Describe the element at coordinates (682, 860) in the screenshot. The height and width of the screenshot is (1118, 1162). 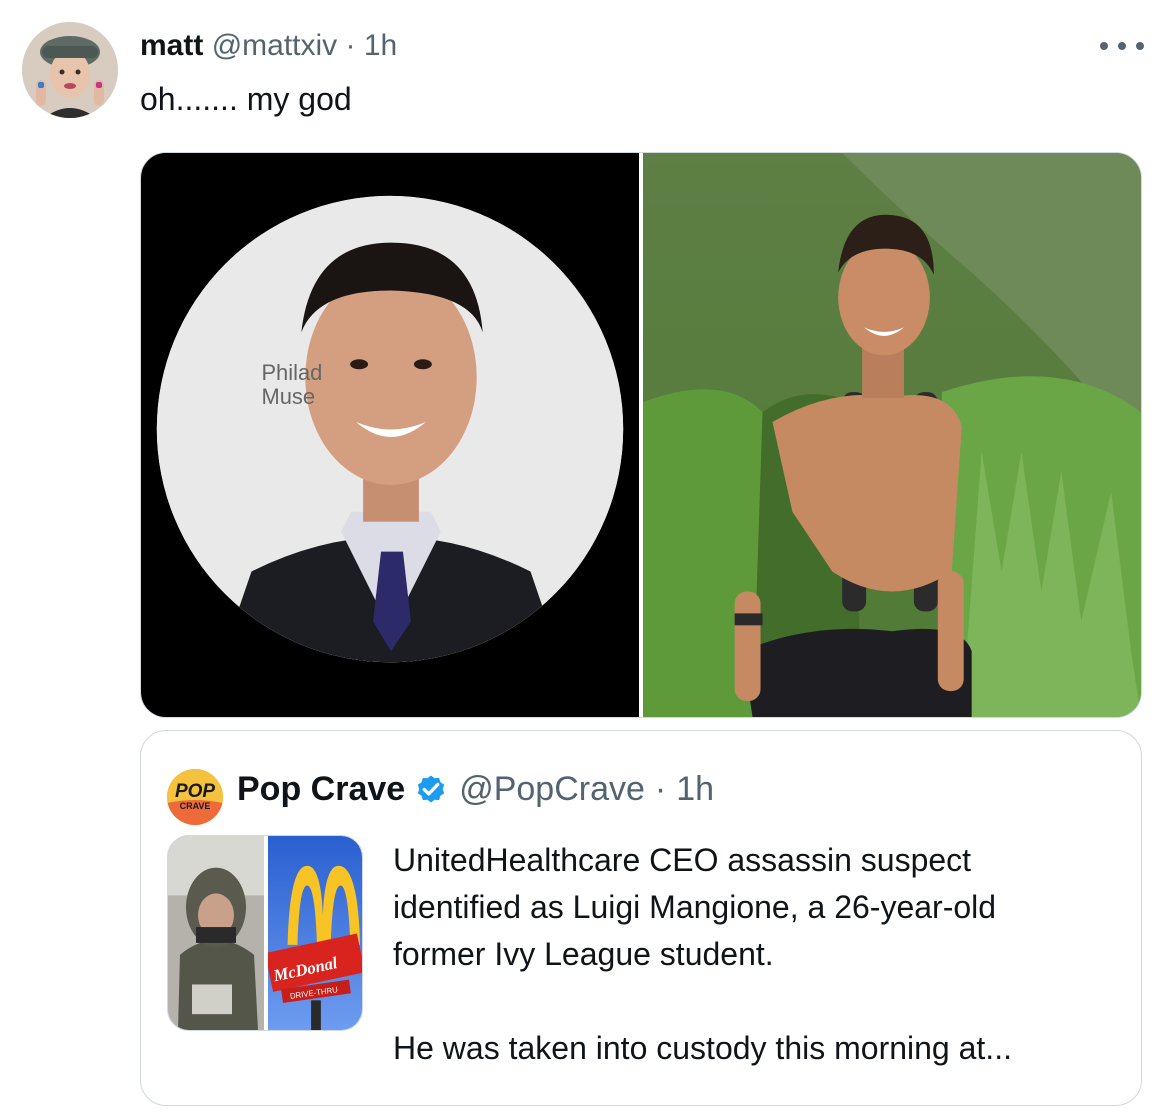
I see `quoted-text-line: UnitedHealthcare CEO assassin suspect` at that location.